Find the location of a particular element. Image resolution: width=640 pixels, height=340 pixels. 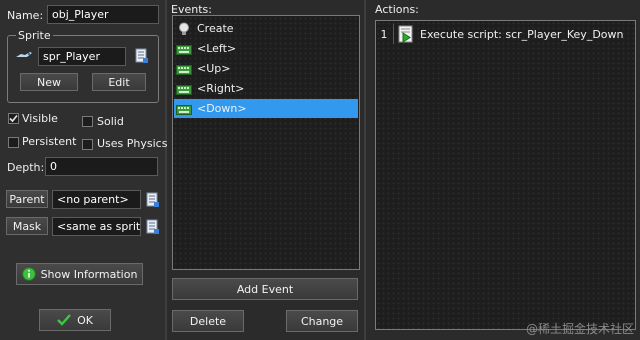

ok-button: OK is located at coordinates (75, 320).